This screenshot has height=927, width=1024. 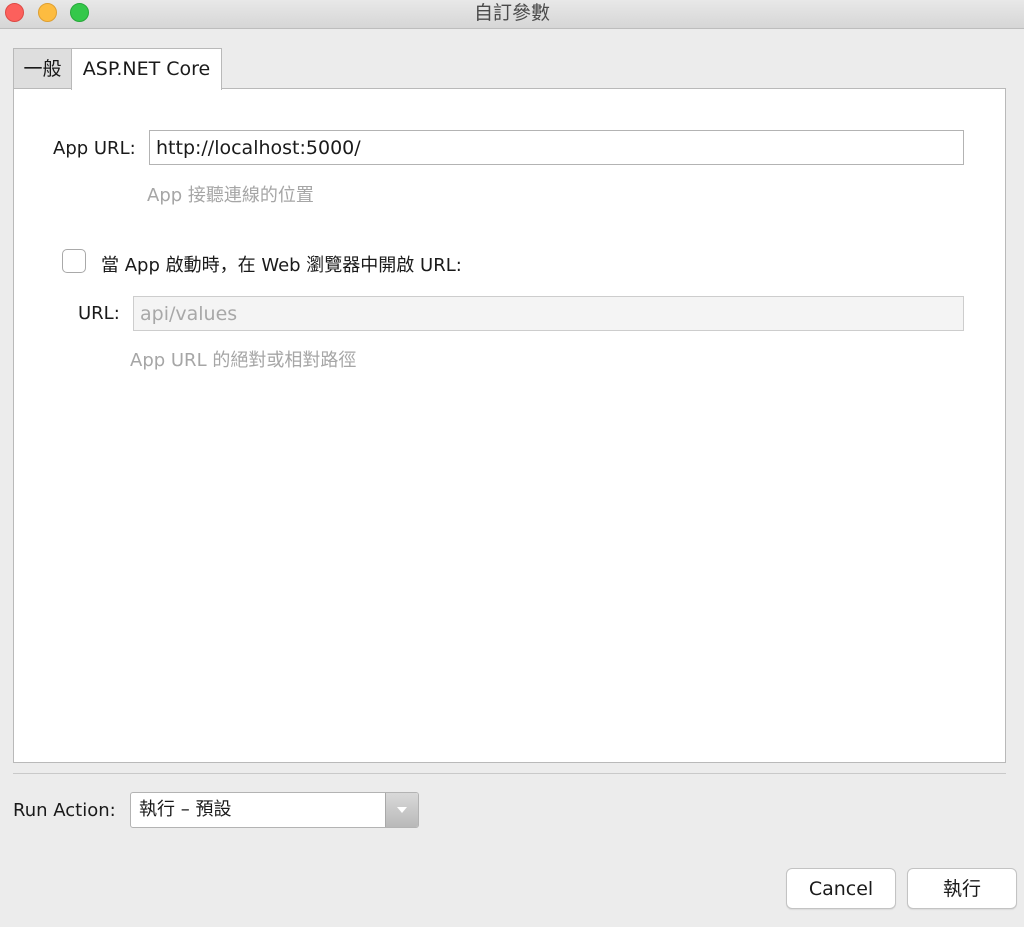 What do you see at coordinates (841, 888) in the screenshot?
I see `cancel-button: Cancel` at bounding box center [841, 888].